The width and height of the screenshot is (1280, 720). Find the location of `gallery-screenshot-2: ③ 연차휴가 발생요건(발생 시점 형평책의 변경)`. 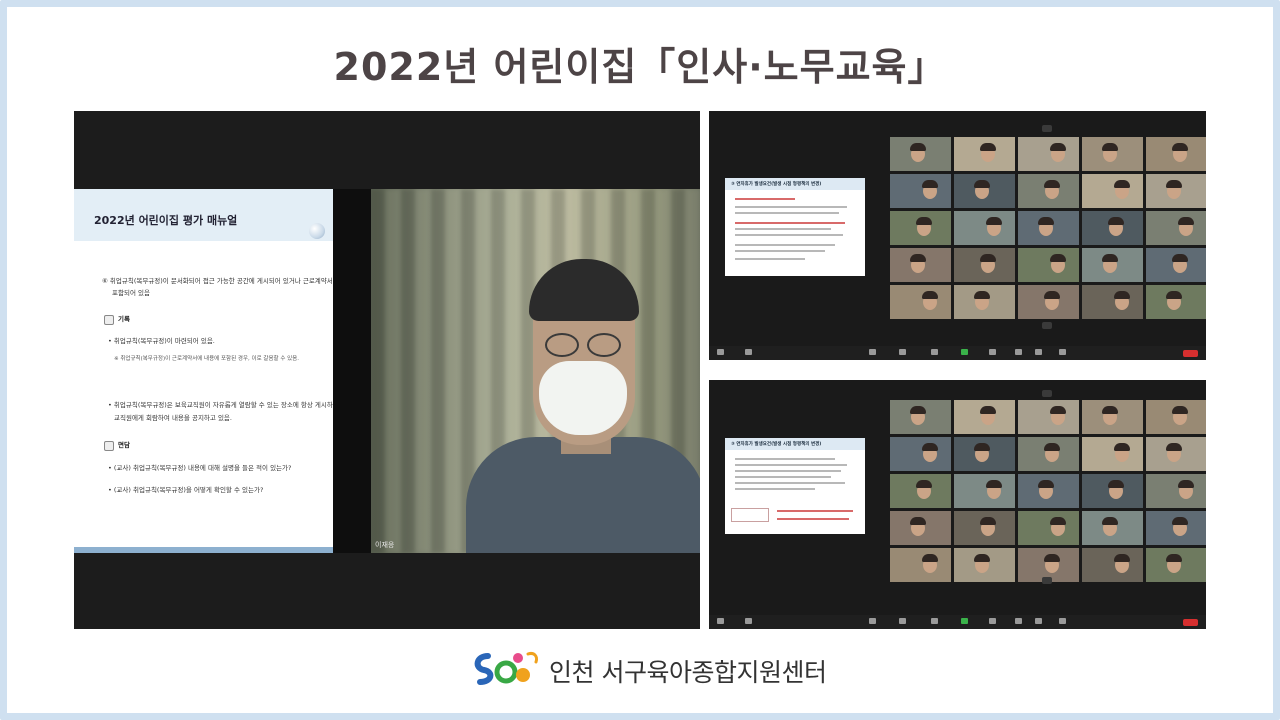

gallery-screenshot-2: ③ 연차휴가 발생요건(발생 시점 형평책의 변경) is located at coordinates (957, 504).